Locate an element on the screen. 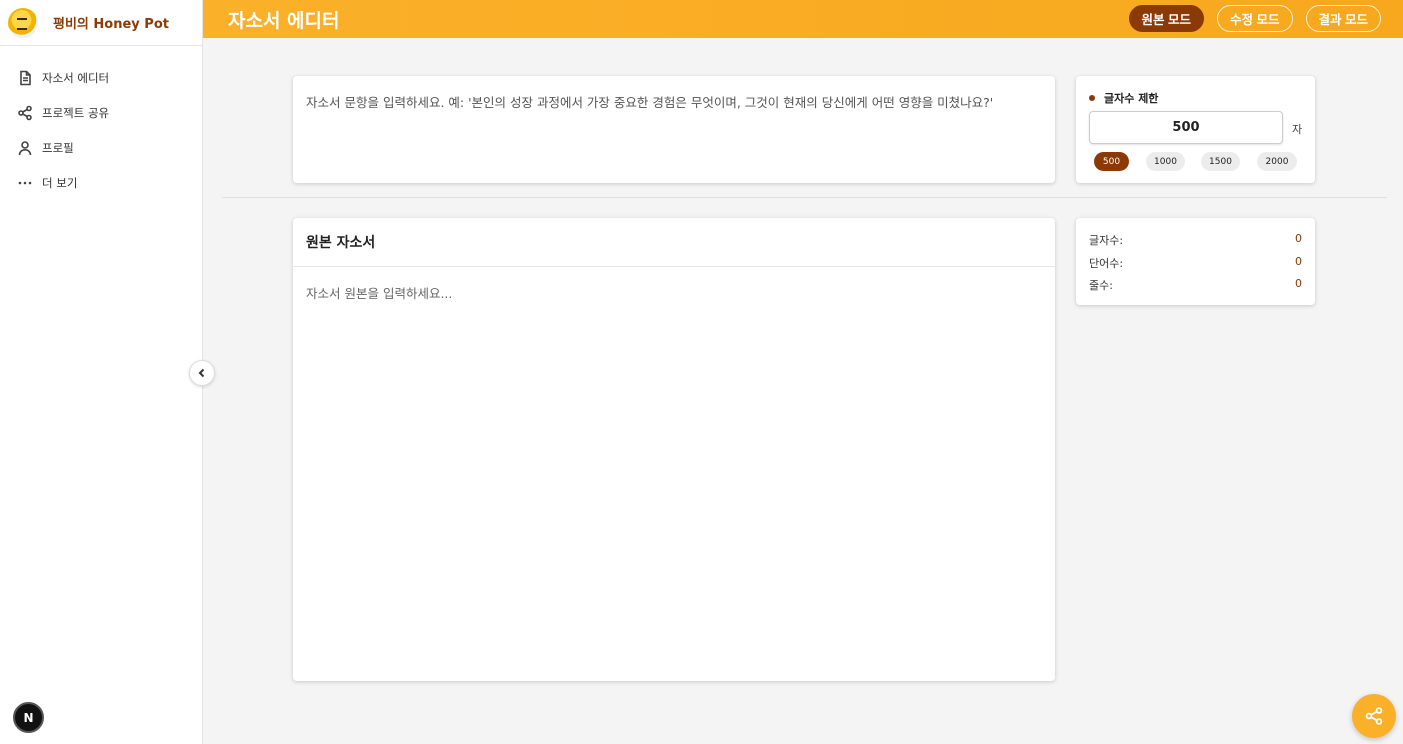 The width and height of the screenshot is (1403, 744). edit-mode-button: 수정 모드 is located at coordinates (1255, 18).